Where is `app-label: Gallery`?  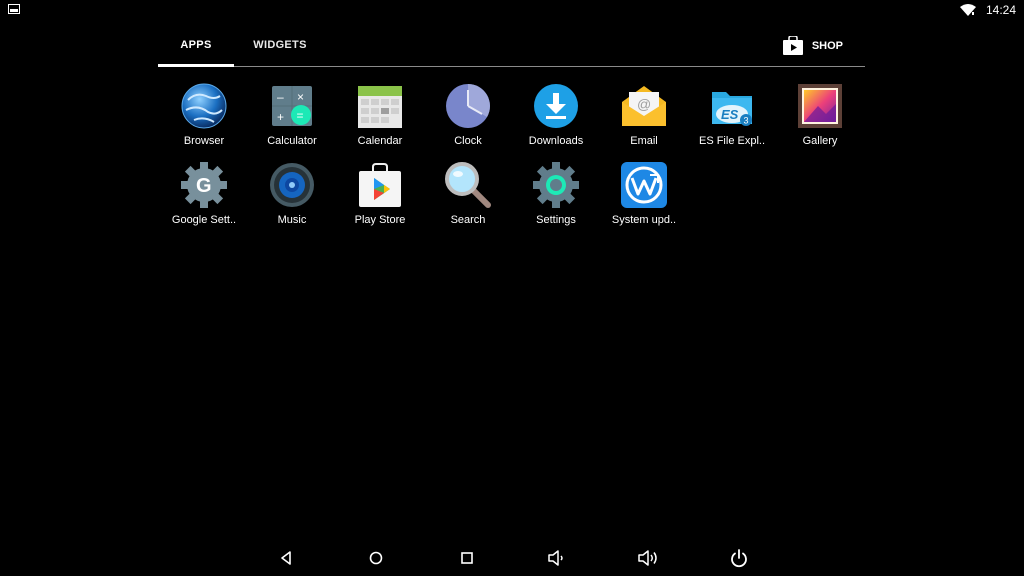
app-label: Gallery is located at coordinates (820, 141).